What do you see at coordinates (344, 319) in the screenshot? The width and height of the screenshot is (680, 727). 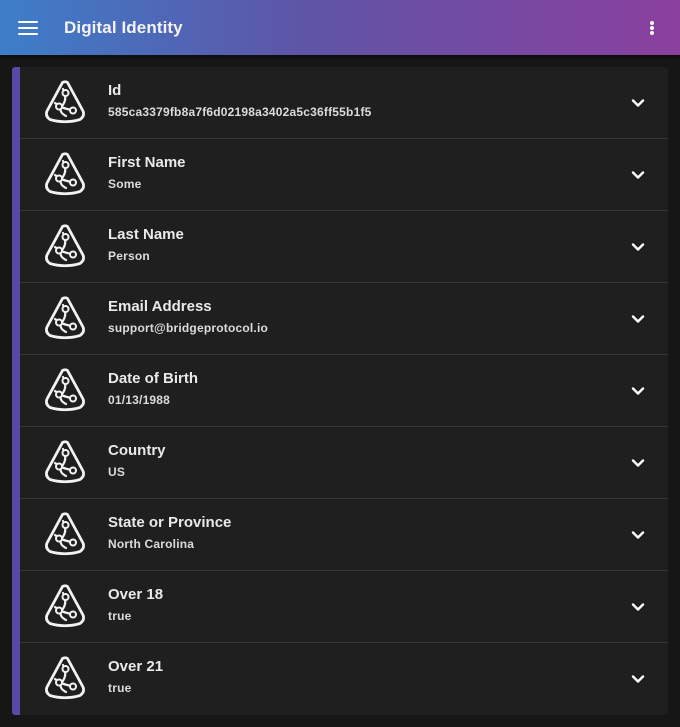 I see `claim-item: Email Address support@bridgeprotocol.io` at bounding box center [344, 319].